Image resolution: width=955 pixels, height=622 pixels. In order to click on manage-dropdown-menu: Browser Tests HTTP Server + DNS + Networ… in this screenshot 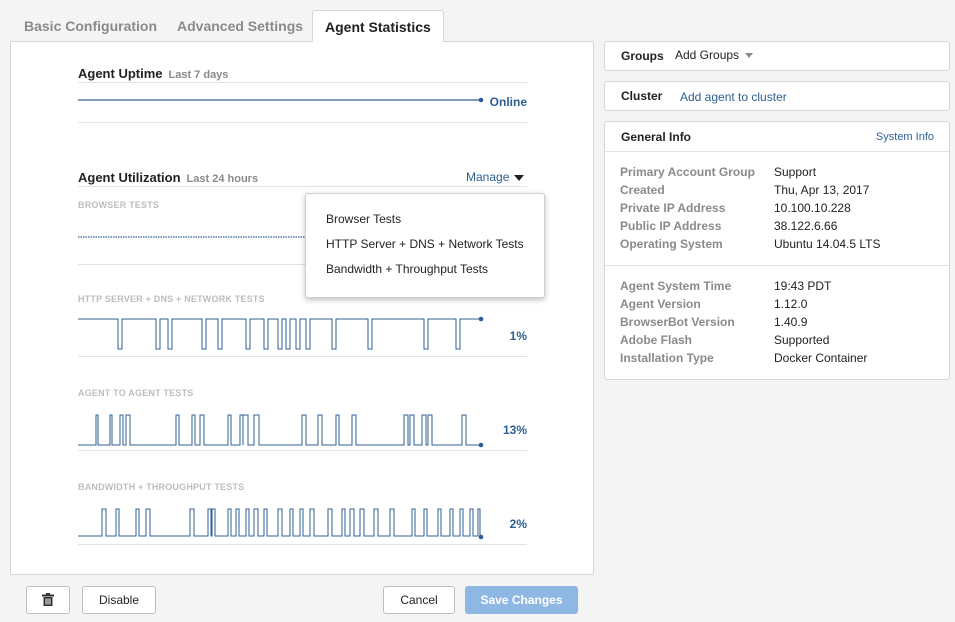, I will do `click(425, 245)`.